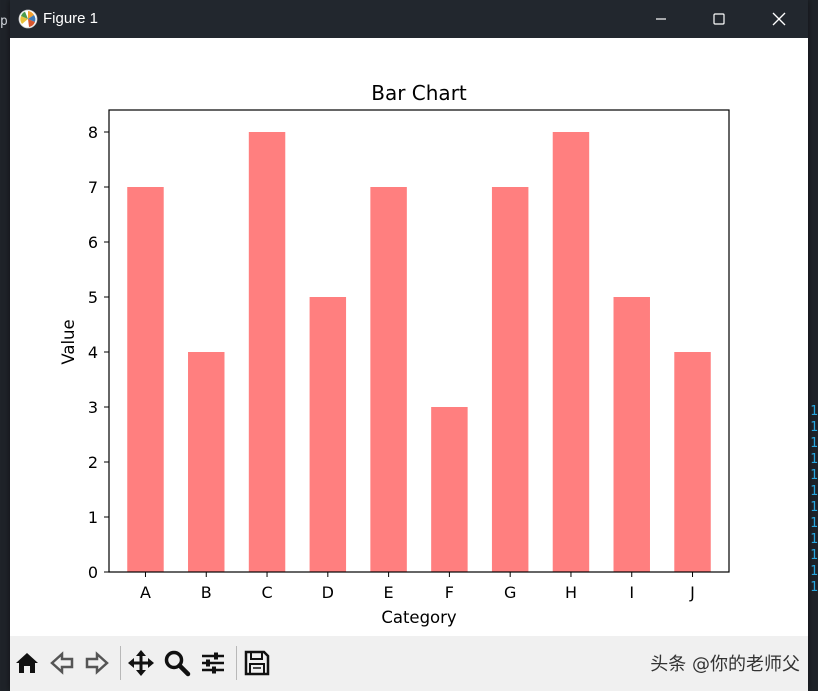  What do you see at coordinates (419, 617) in the screenshot?
I see `x-axis-label: Category` at bounding box center [419, 617].